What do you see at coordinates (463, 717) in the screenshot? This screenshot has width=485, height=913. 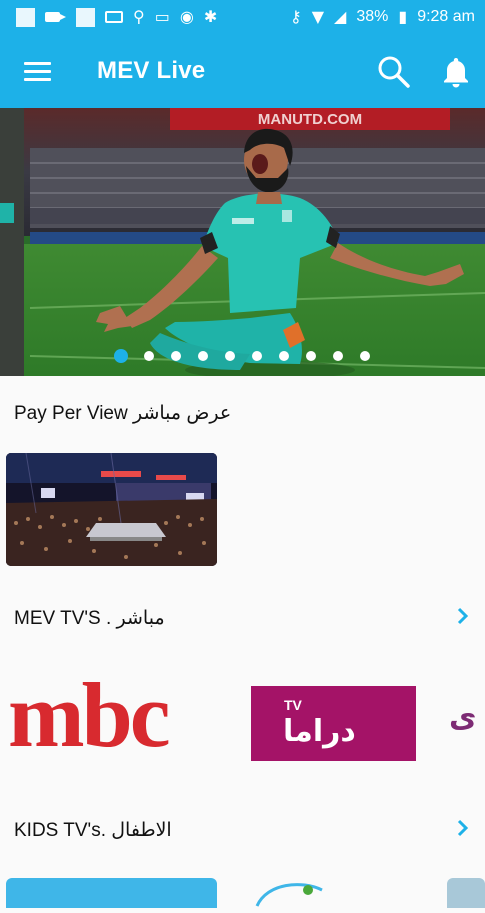 I see `partial-channel-logo: ى` at bounding box center [463, 717].